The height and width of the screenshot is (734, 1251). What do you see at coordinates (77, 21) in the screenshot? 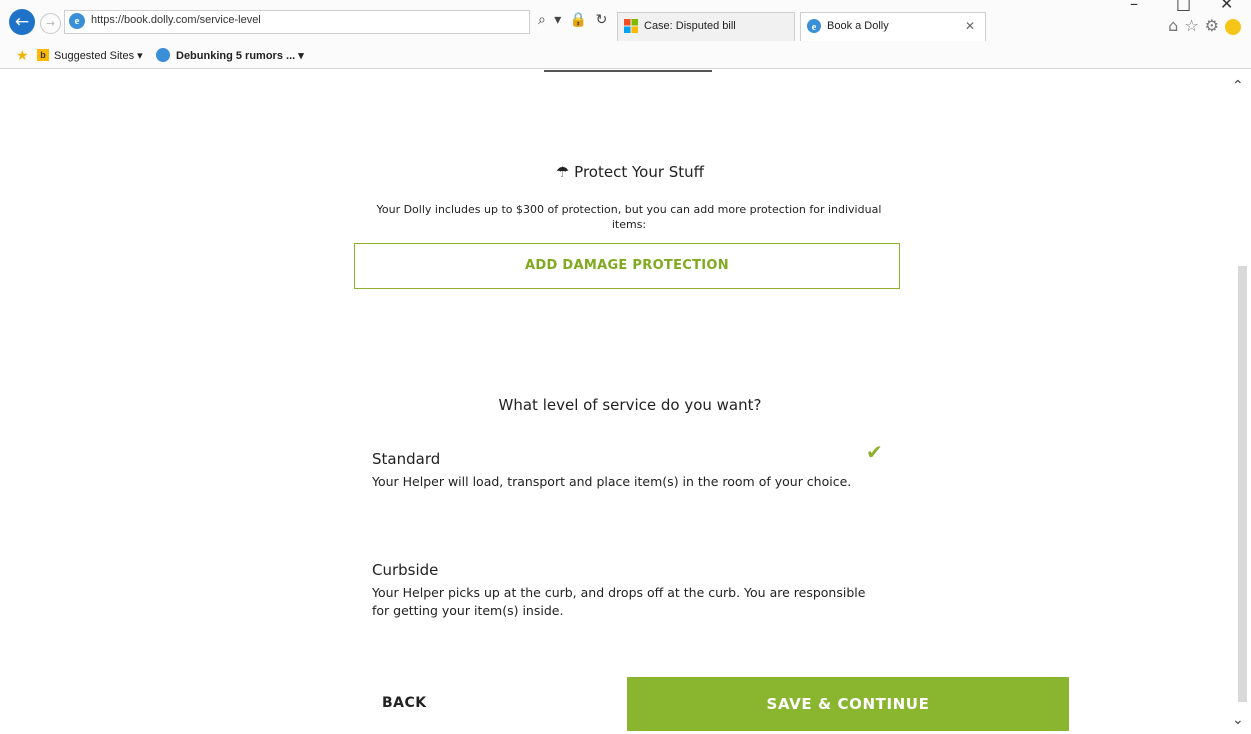
I see `ie-page-icon: e` at bounding box center [77, 21].